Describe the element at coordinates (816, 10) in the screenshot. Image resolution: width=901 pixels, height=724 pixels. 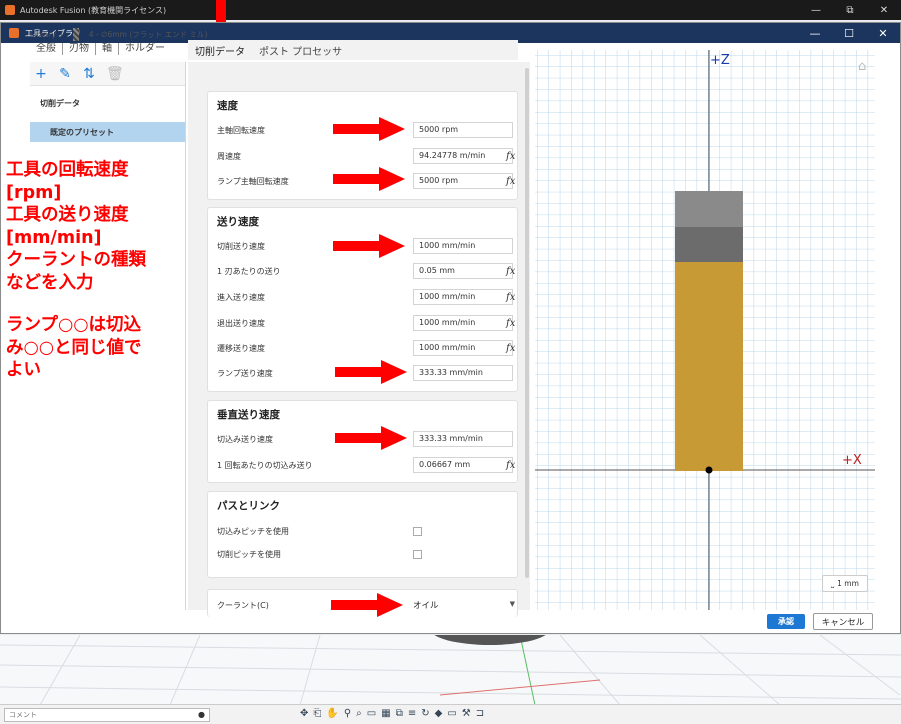
I see `app-minimize-button: —` at that location.